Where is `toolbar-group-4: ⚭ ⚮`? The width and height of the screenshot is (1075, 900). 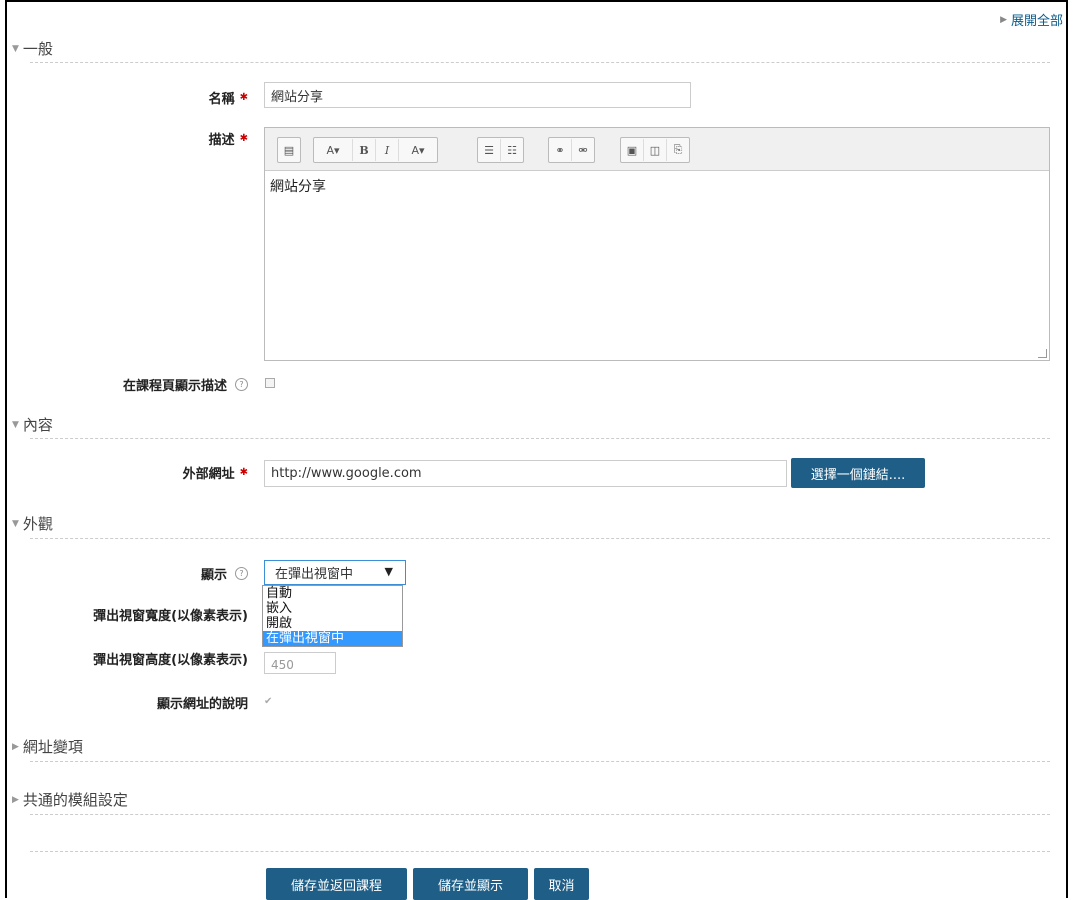 toolbar-group-4: ⚭ ⚮ is located at coordinates (571, 150).